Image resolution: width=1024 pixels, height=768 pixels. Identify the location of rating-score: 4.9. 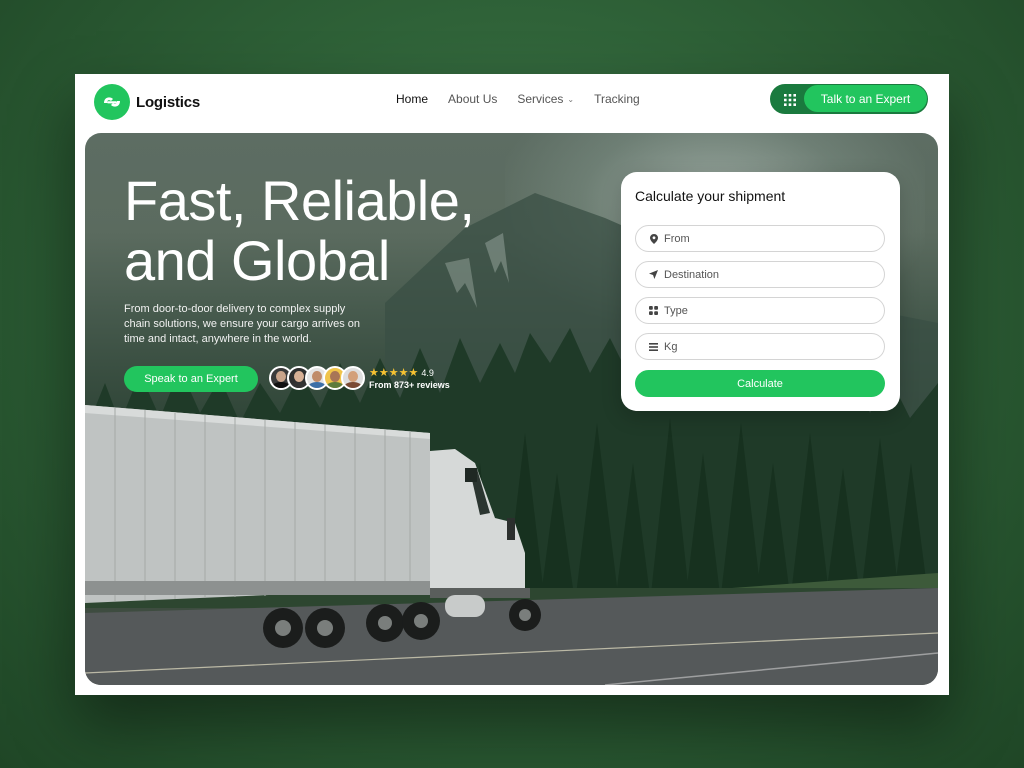
(427, 373).